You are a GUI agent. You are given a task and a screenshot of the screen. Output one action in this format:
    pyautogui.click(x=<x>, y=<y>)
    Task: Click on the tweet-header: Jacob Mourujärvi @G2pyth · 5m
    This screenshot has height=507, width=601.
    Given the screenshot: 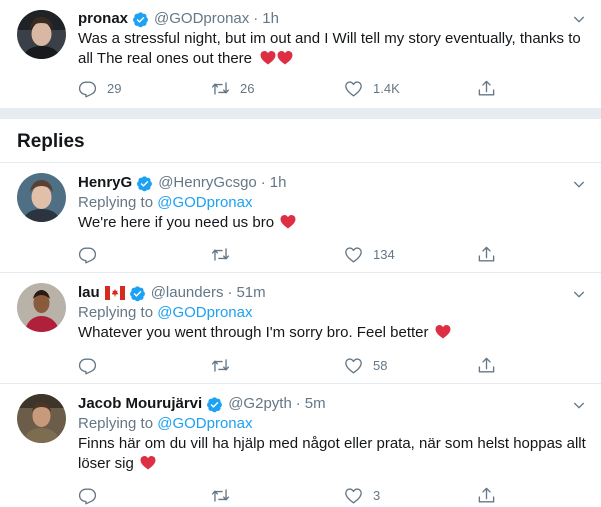 What is the action you would take?
    pyautogui.click(x=332, y=404)
    